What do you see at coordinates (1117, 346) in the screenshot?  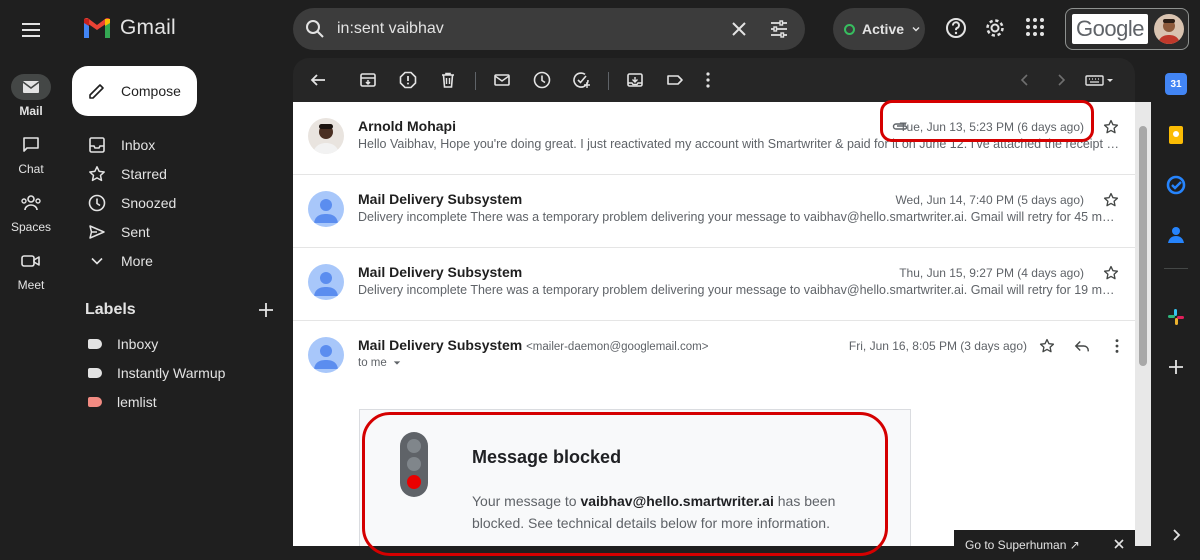 I see `message-more-button` at bounding box center [1117, 346].